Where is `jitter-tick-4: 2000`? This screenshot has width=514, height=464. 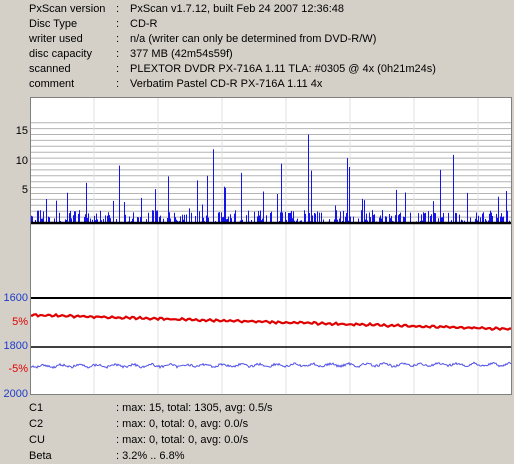
jitter-tick-4: 2000 is located at coordinates (15, 394).